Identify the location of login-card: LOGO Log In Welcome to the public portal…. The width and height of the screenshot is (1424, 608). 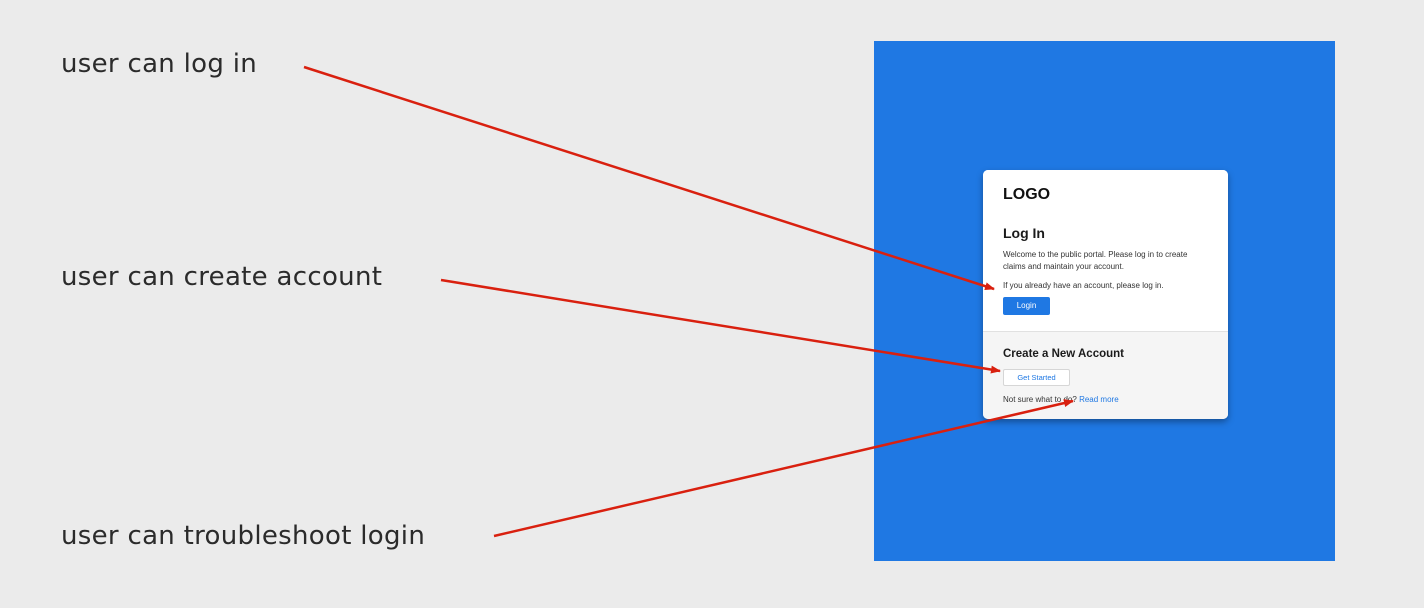
(1105, 294).